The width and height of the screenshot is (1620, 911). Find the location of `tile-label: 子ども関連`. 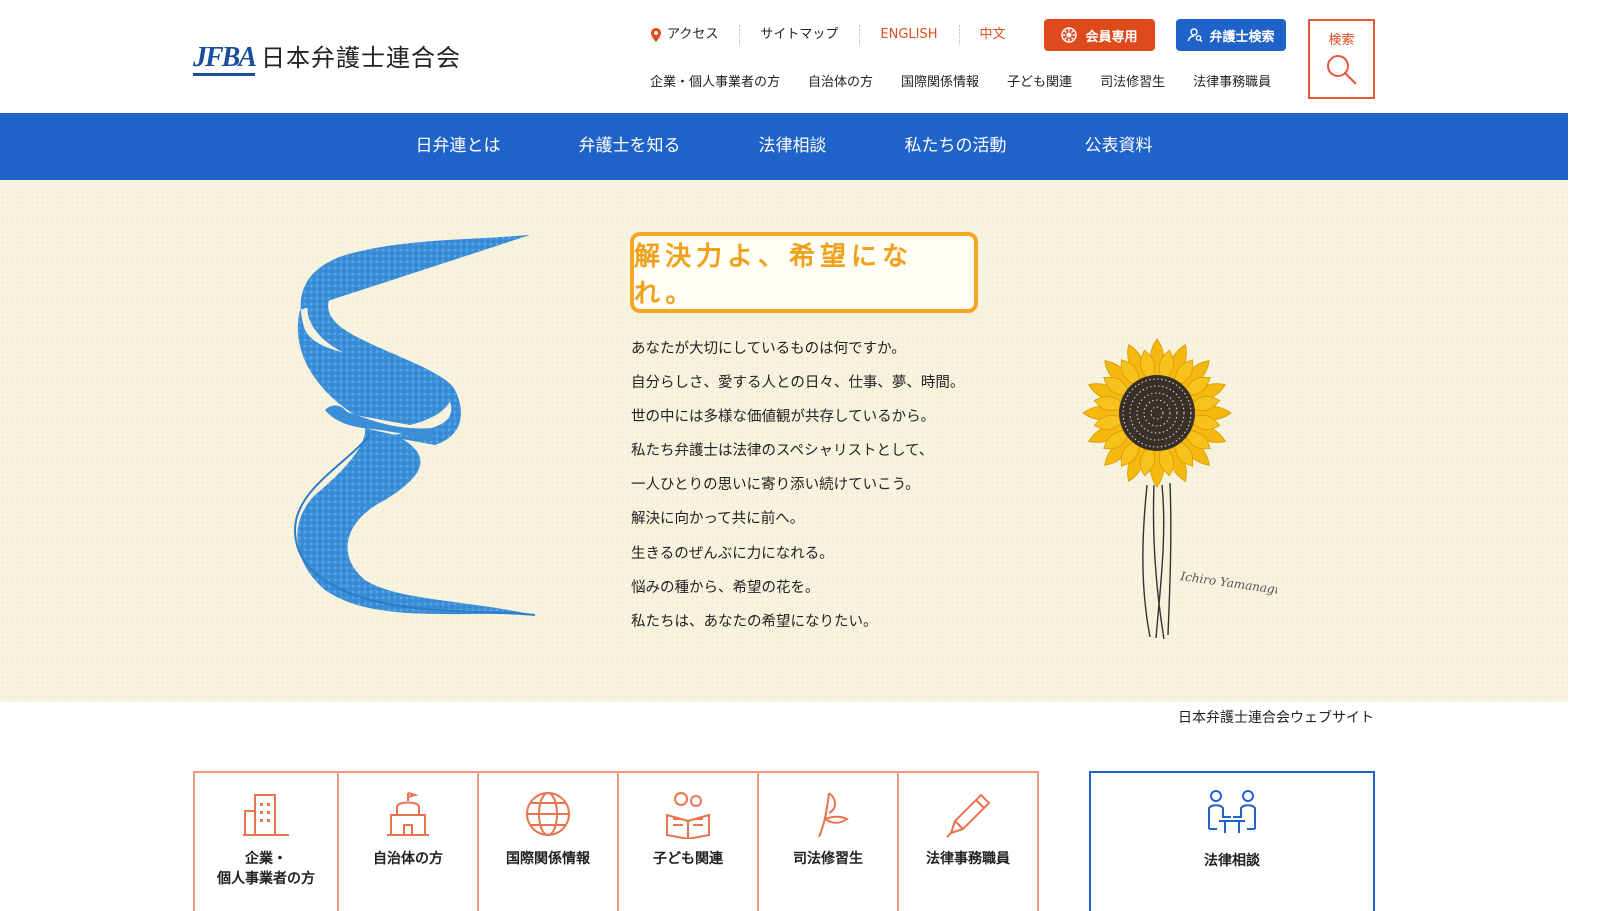

tile-label: 子ども関連 is located at coordinates (688, 859).